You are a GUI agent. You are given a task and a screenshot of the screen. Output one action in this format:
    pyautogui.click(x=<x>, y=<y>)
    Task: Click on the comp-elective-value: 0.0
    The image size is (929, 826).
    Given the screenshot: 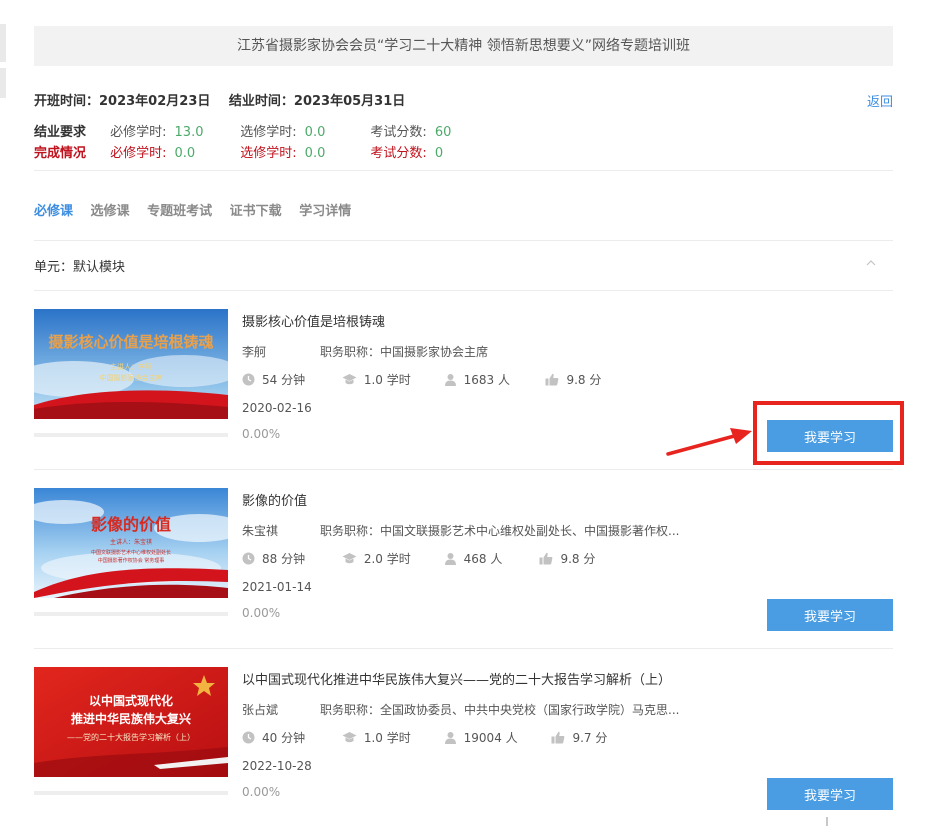 What is the action you would take?
    pyautogui.click(x=315, y=153)
    